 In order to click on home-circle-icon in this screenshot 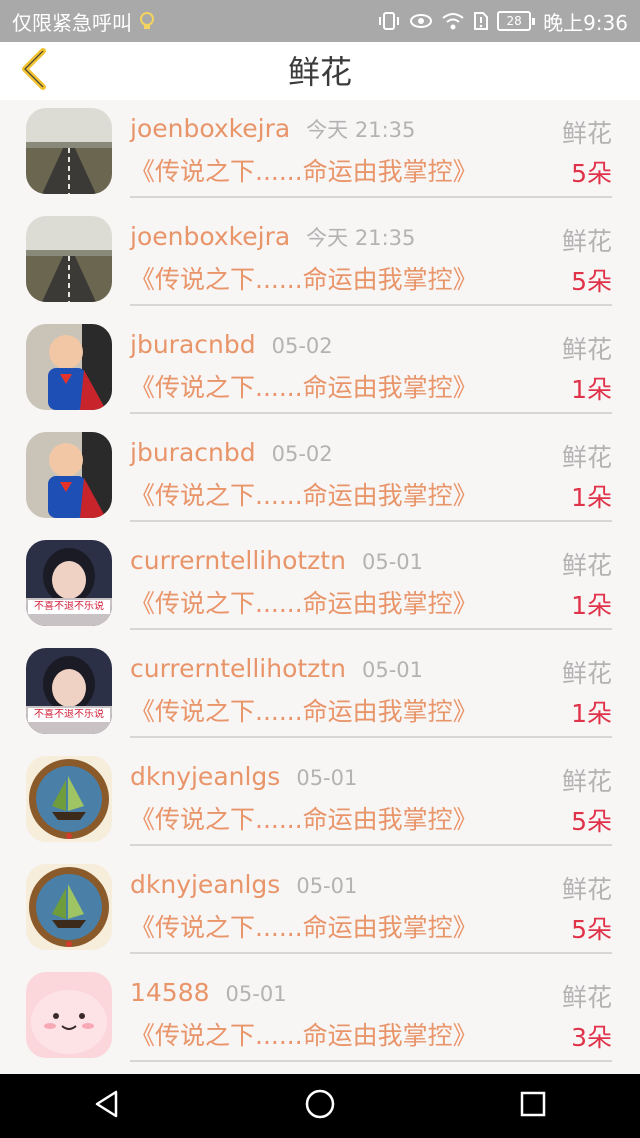, I will do `click(320, 1106)`.